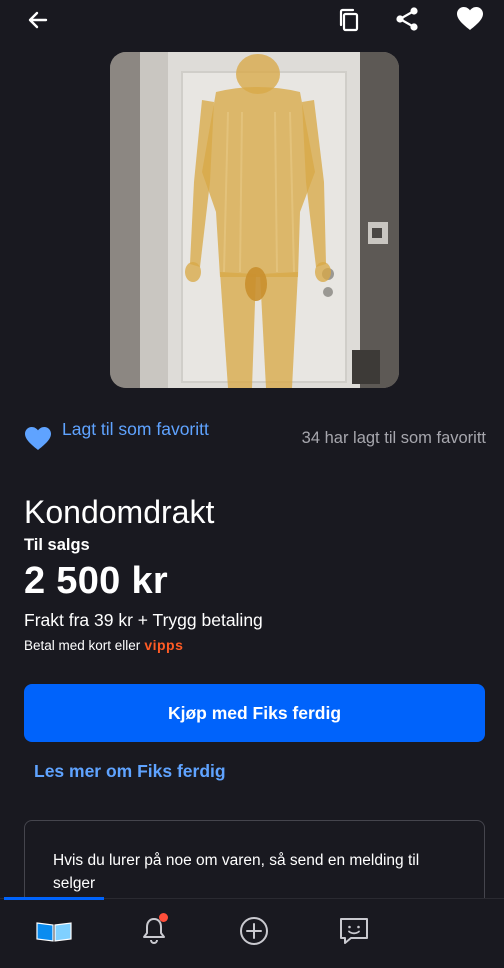 The width and height of the screenshot is (504, 968). Describe the element at coordinates (407, 19) in the screenshot. I see `share-icon` at that location.